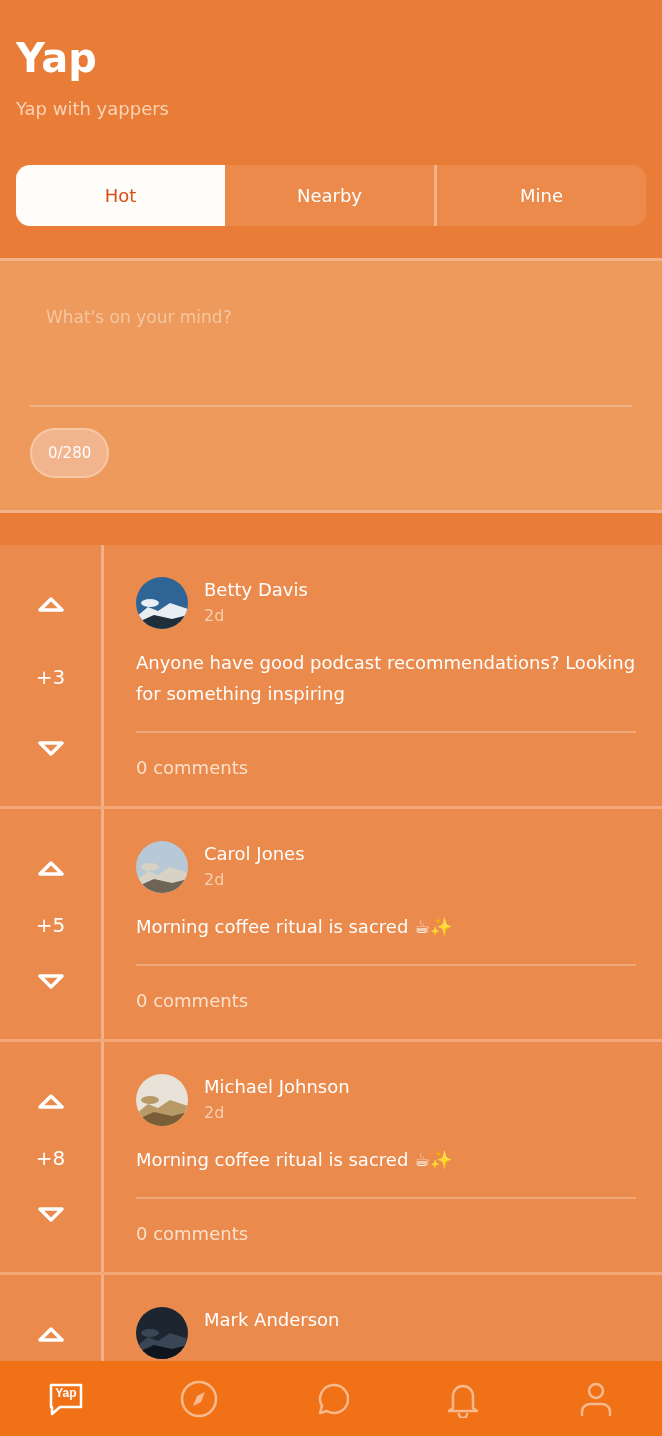 The height and width of the screenshot is (1436, 662). I want to click on character-counter: 0/280, so click(70, 453).